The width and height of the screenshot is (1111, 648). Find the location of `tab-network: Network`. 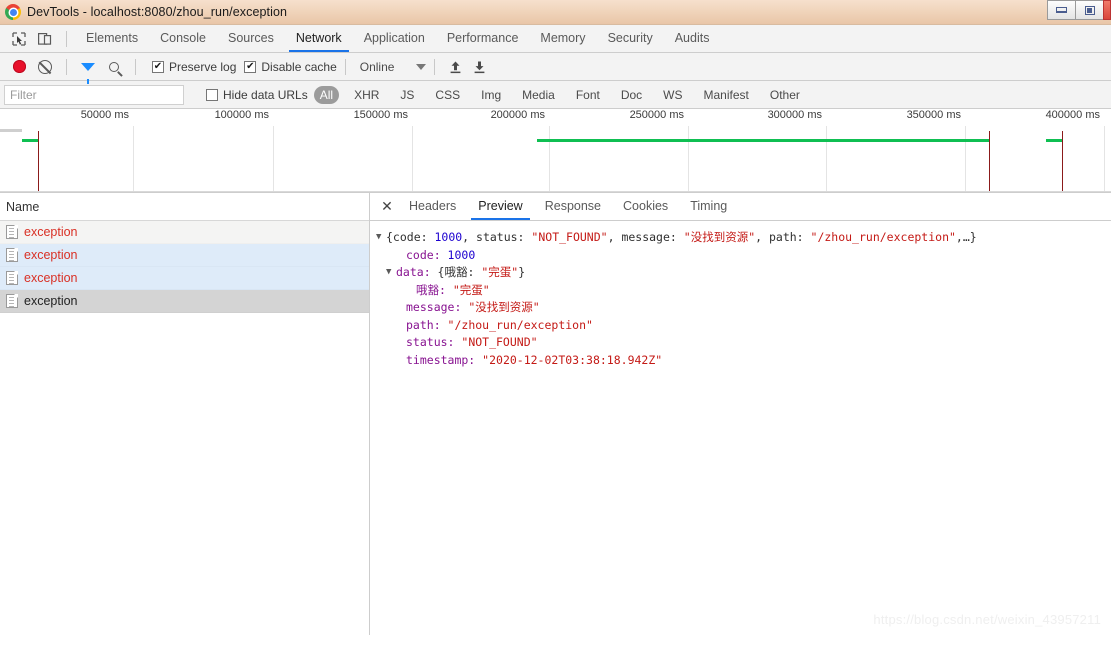

tab-network: Network is located at coordinates (319, 39).